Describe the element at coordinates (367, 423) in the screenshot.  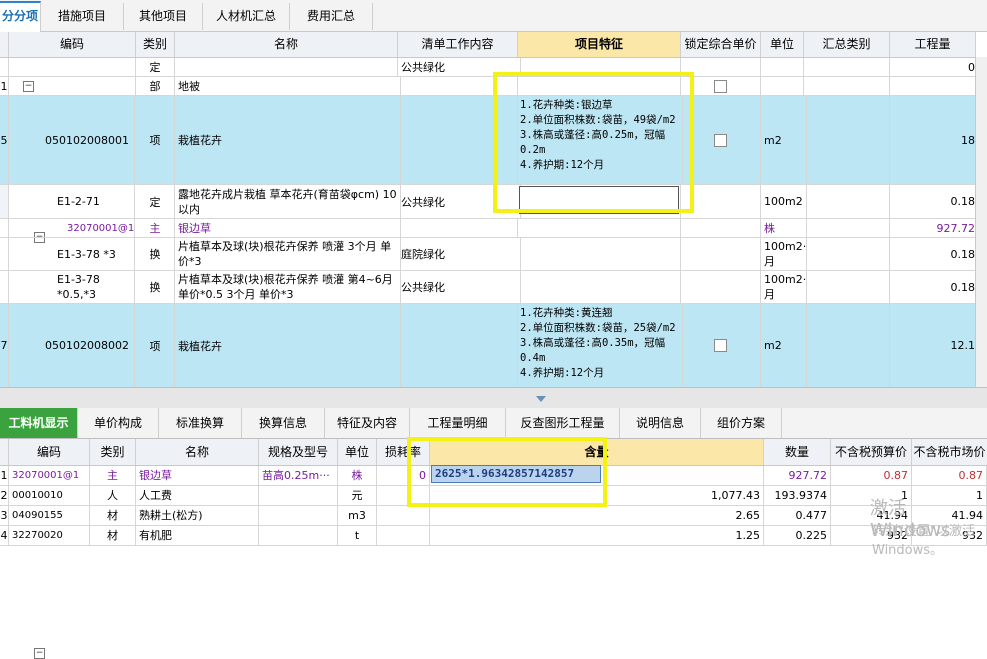
I see `tab-features-content: 特征及内容` at that location.